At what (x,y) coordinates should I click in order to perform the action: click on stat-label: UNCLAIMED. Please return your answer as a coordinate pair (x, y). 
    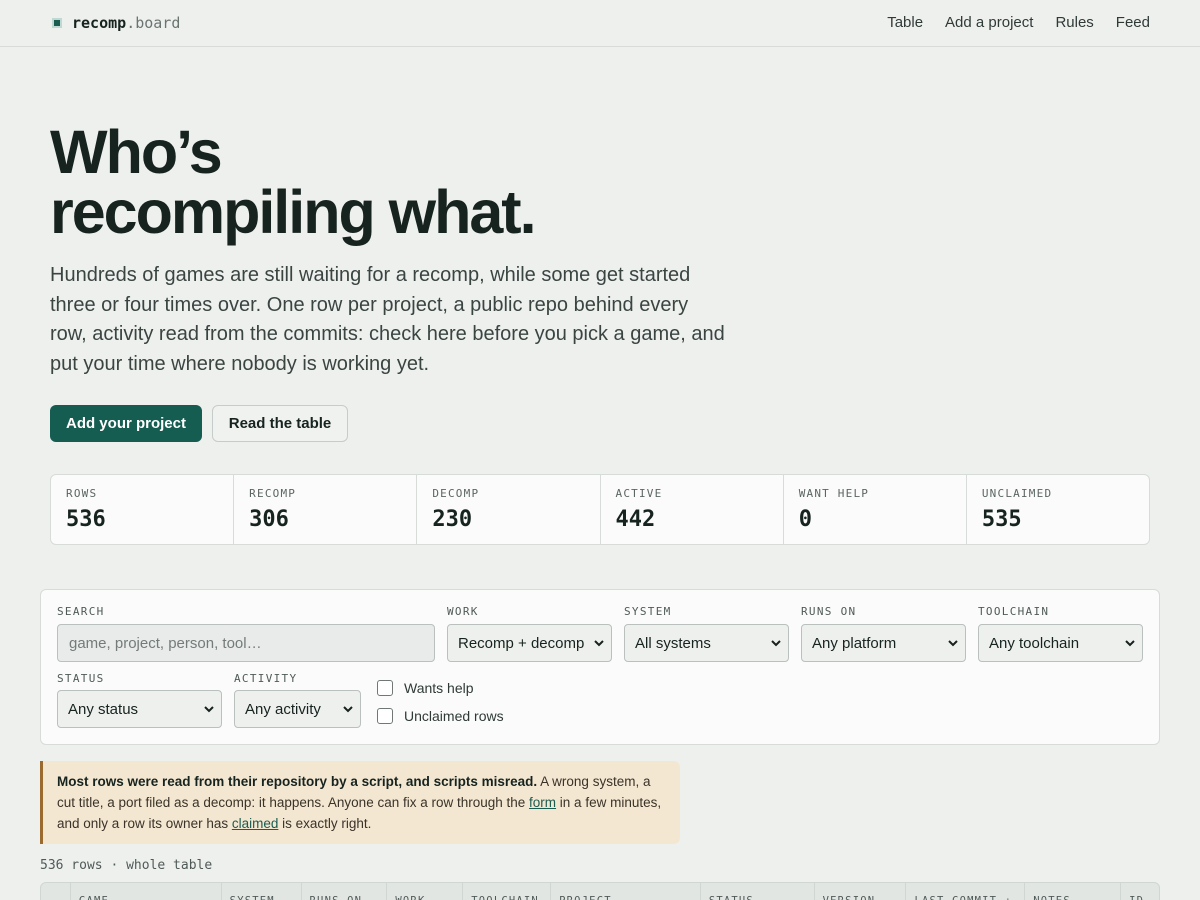
    Looking at the image, I should click on (1017, 493).